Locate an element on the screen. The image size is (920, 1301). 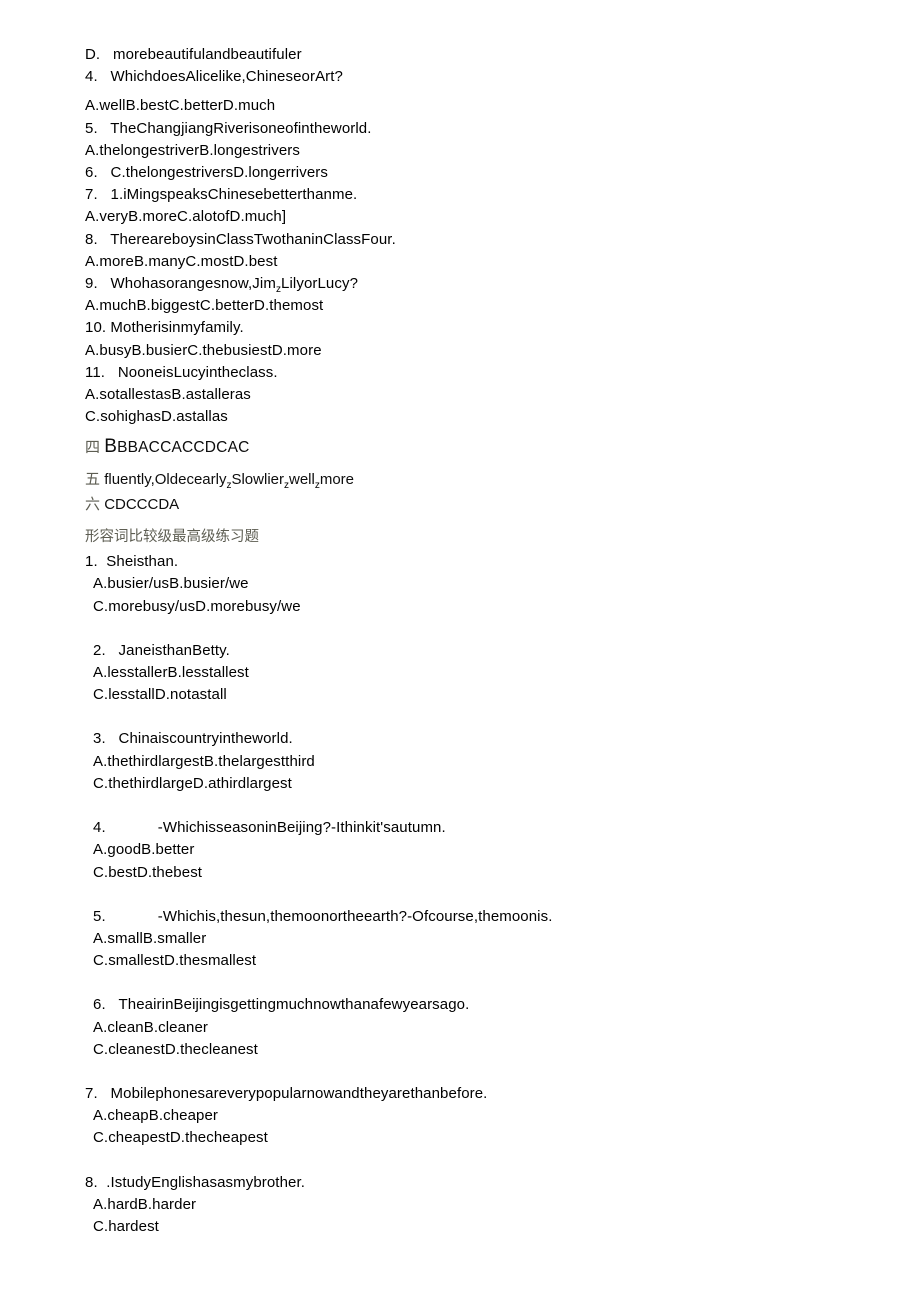
section-marker-four: 四 is located at coordinates (93, 447).